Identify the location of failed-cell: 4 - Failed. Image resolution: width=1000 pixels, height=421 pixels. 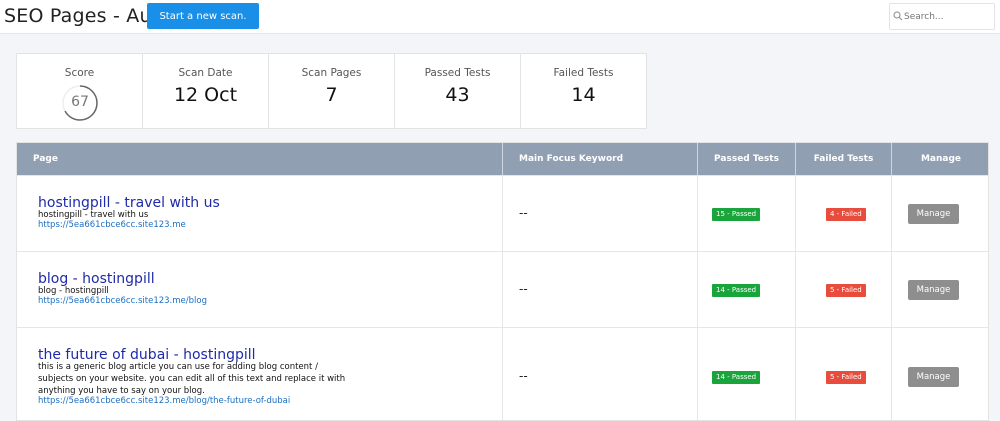
(844, 213).